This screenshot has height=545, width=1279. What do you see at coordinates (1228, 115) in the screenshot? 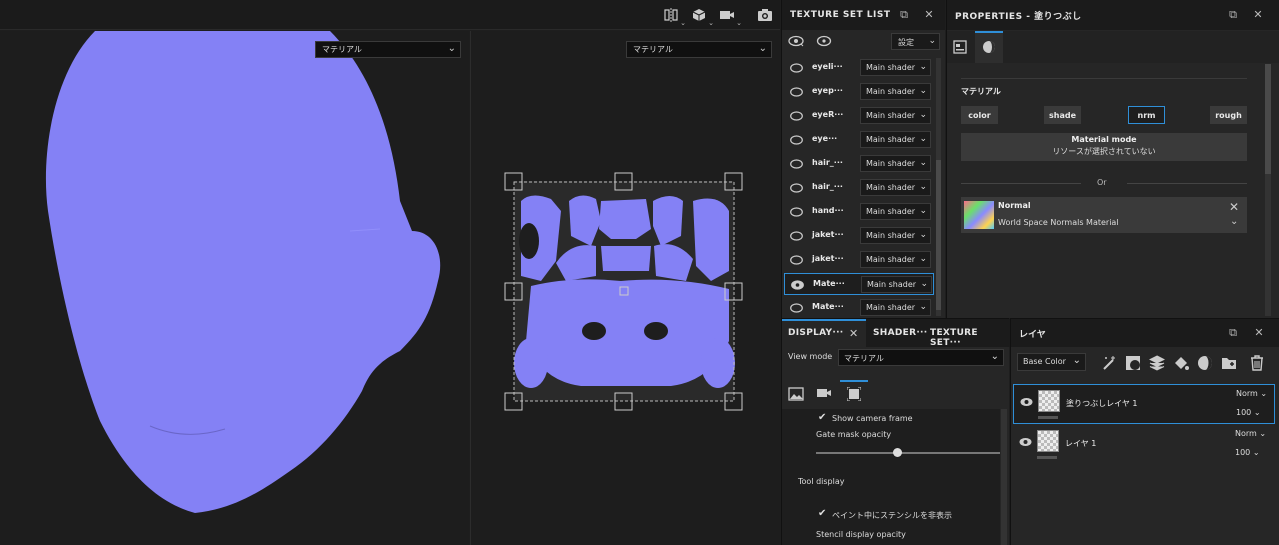
I see `channel-rough-button: rough` at bounding box center [1228, 115].